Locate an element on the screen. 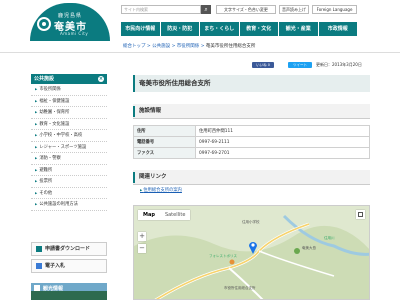  city-emblem-icon is located at coordinates (44, 24).